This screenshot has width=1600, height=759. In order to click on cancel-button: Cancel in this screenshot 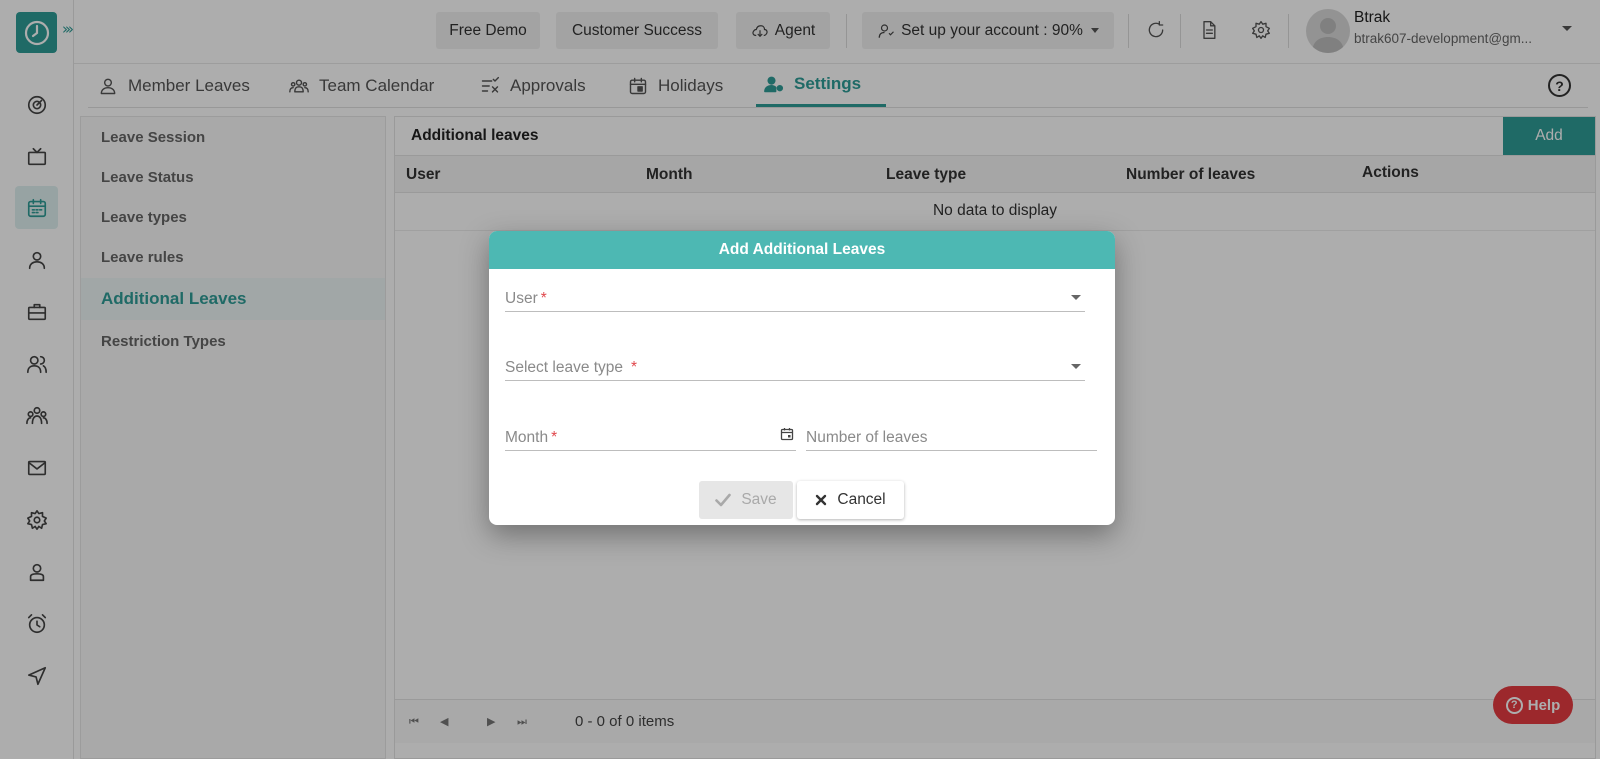, I will do `click(850, 500)`.